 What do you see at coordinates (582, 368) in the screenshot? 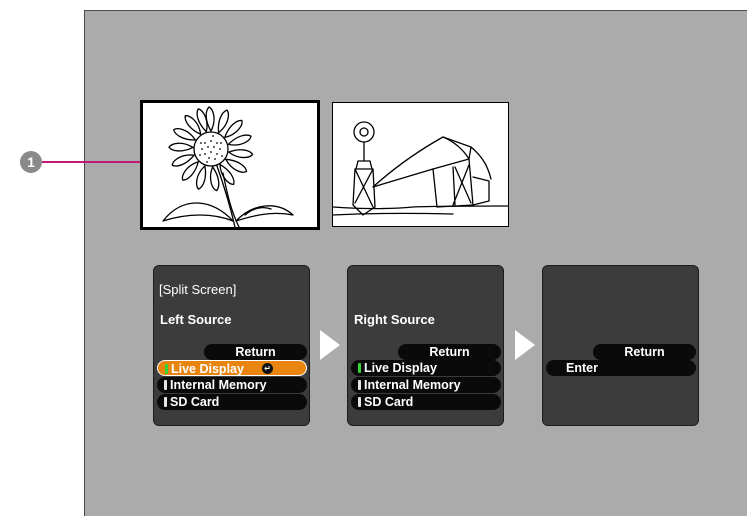
I see `menu-item-label: Enter` at bounding box center [582, 368].